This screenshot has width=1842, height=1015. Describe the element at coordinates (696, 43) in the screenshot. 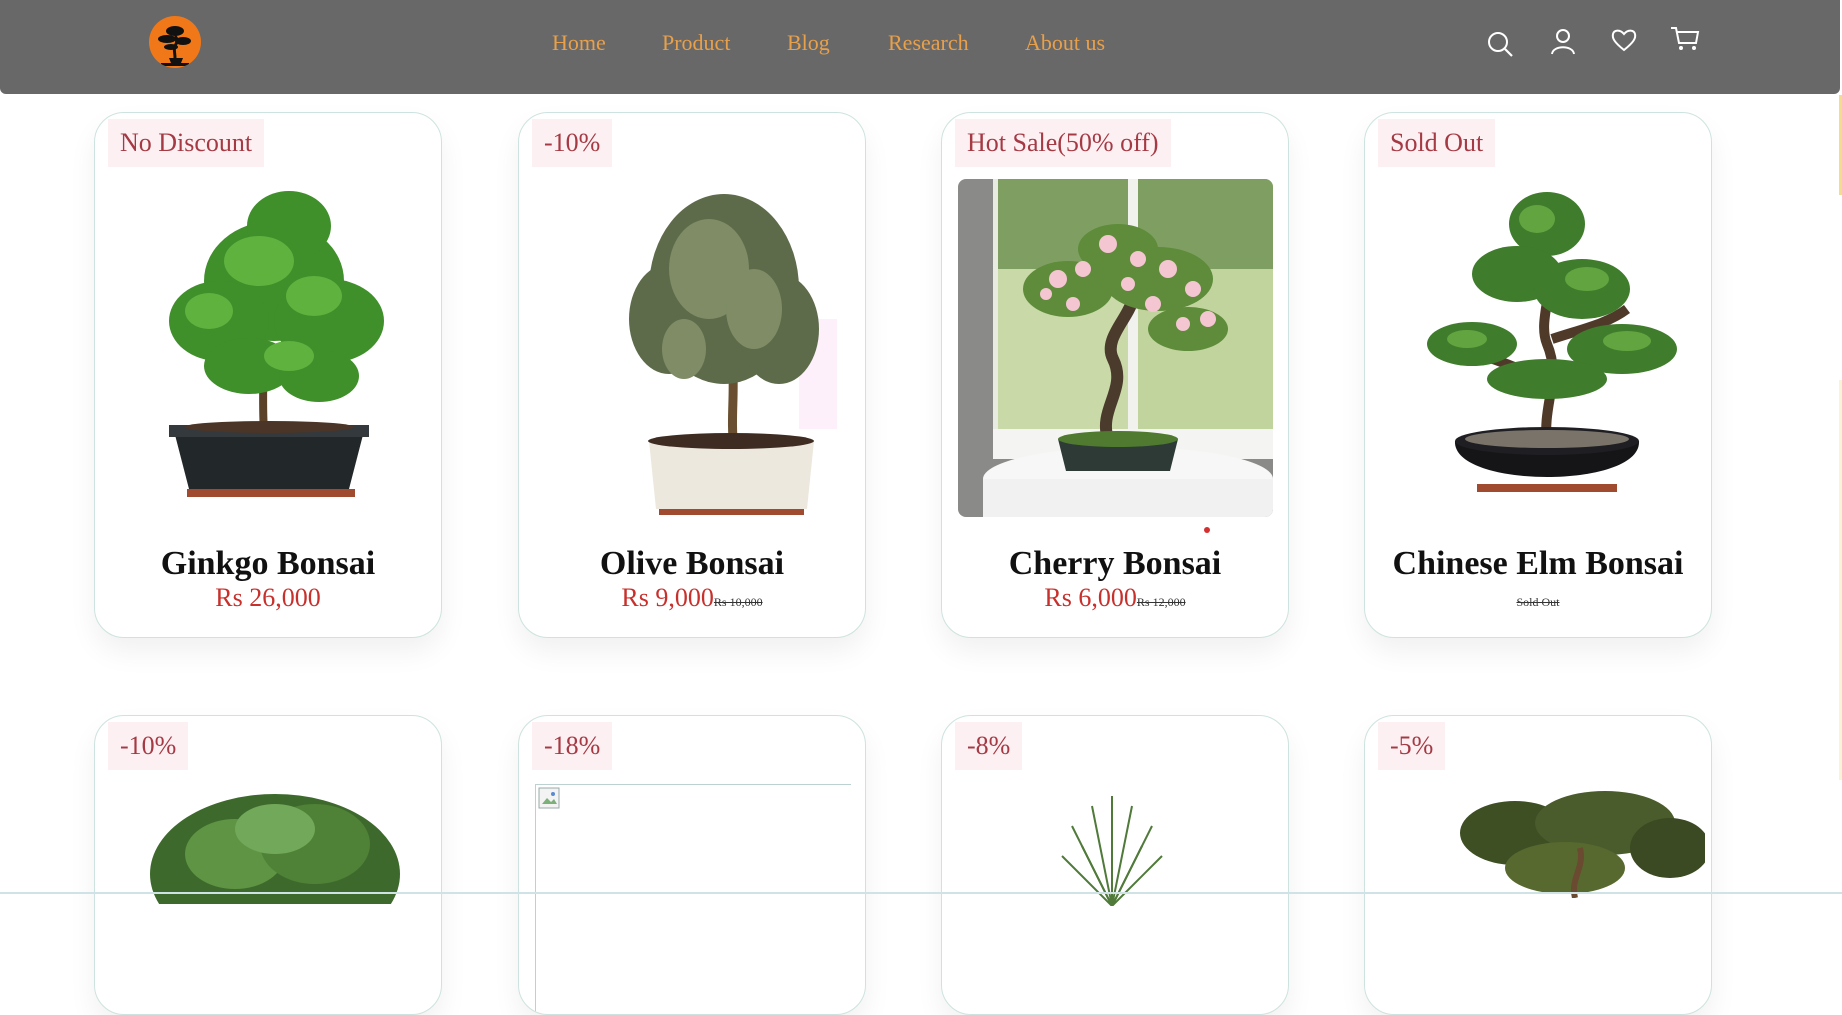

I see `nav-product-link: Product` at that location.